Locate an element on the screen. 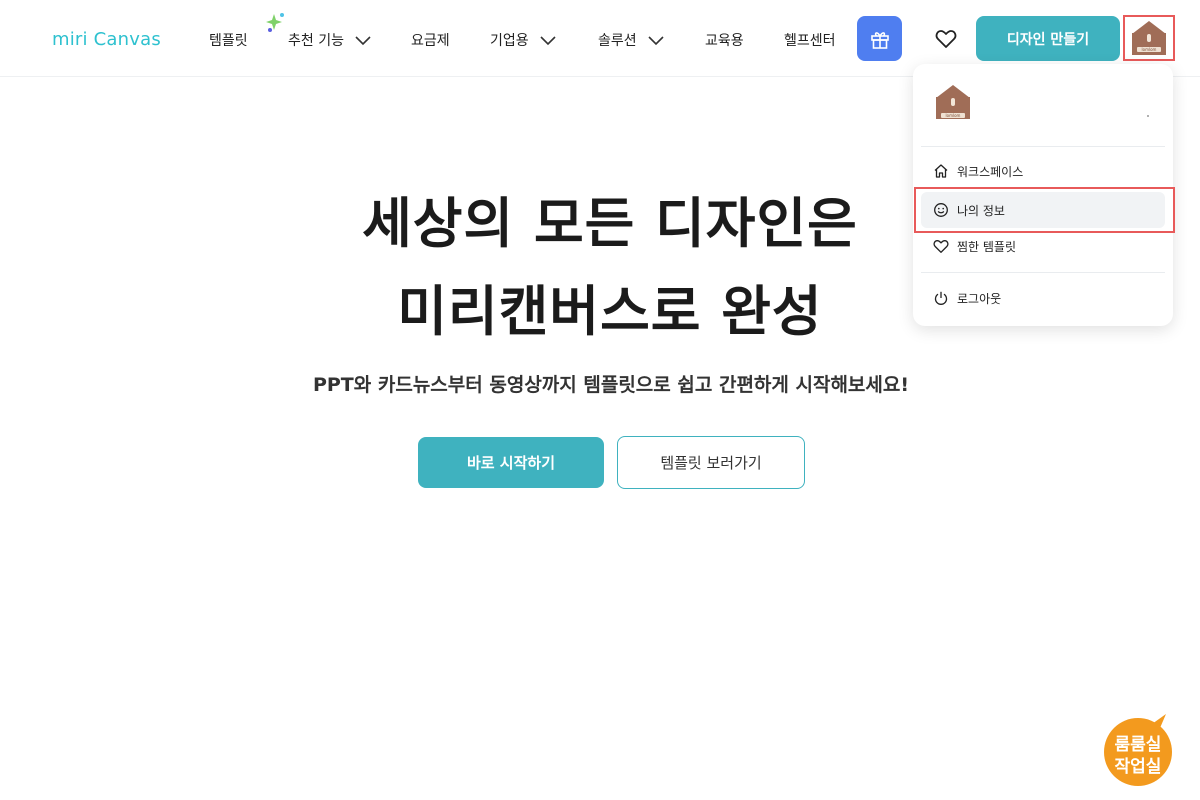 Image resolution: width=1200 pixels, height=800 pixels. watermark-line2: 작업실 is located at coordinates (1138, 767).